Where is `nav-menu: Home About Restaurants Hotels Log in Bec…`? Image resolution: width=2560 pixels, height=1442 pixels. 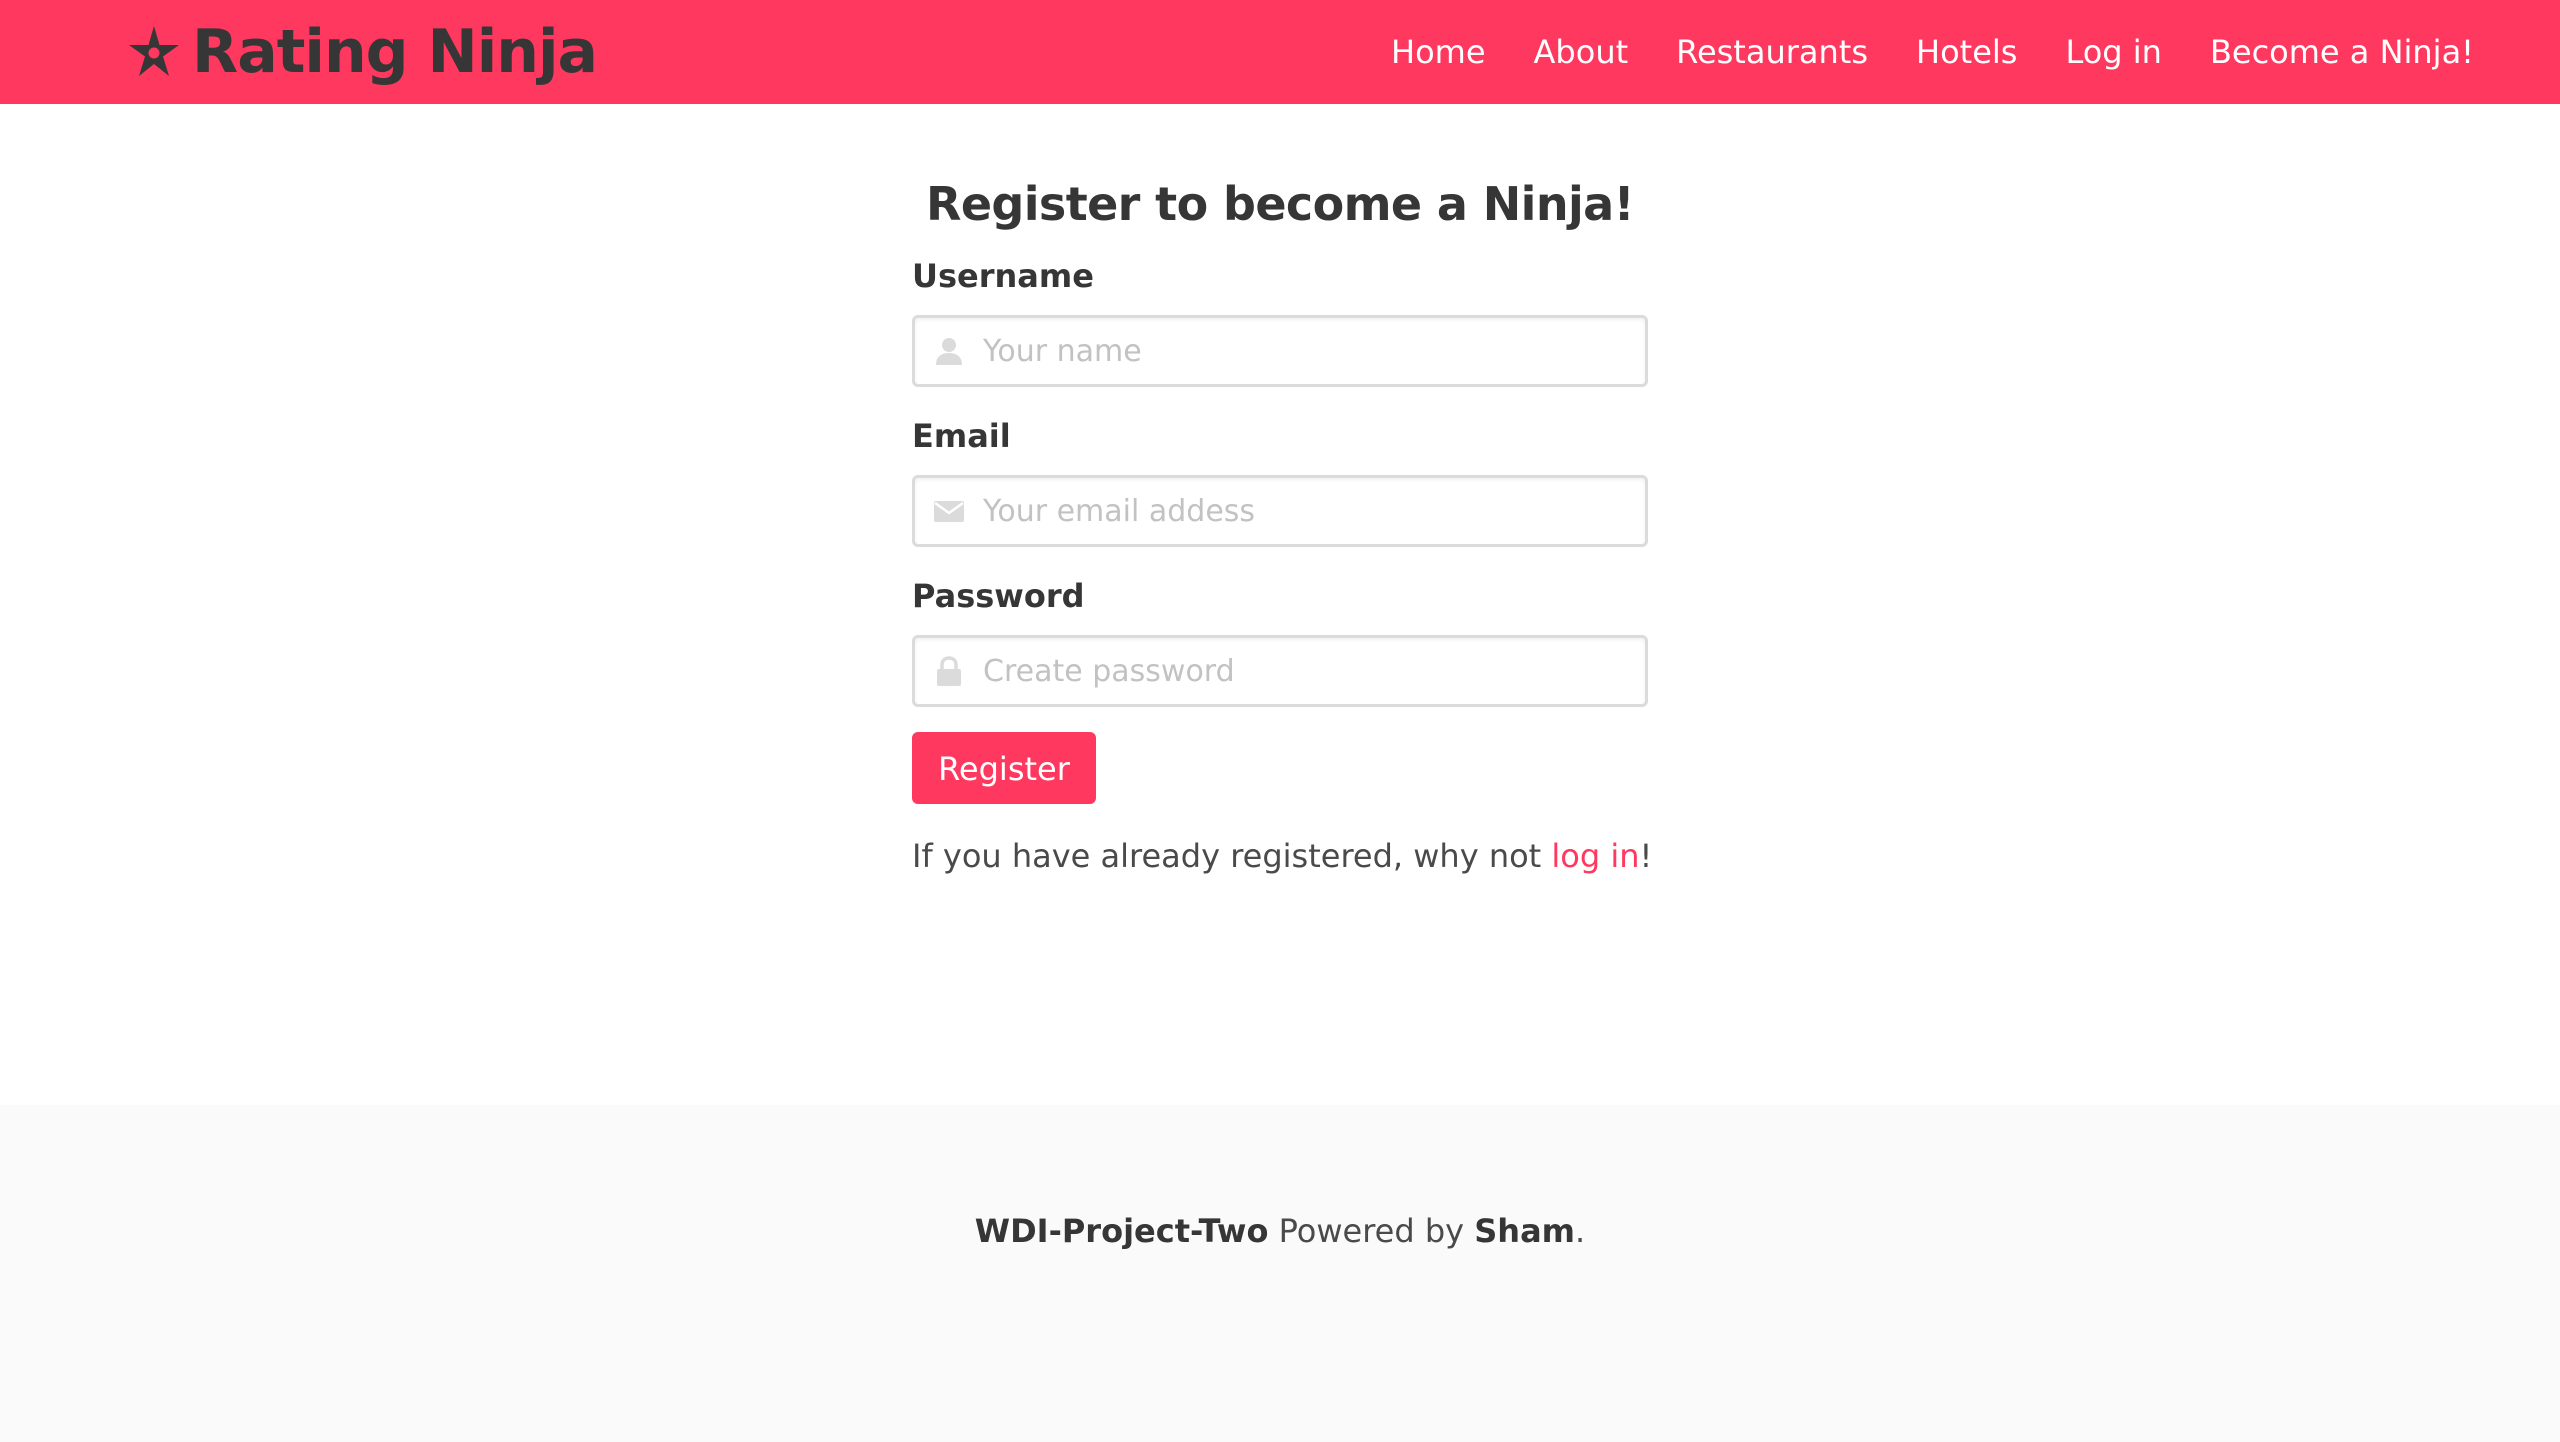
nav-menu: Home About Restaurants Hotels Log in Bec… is located at coordinates (1932, 52).